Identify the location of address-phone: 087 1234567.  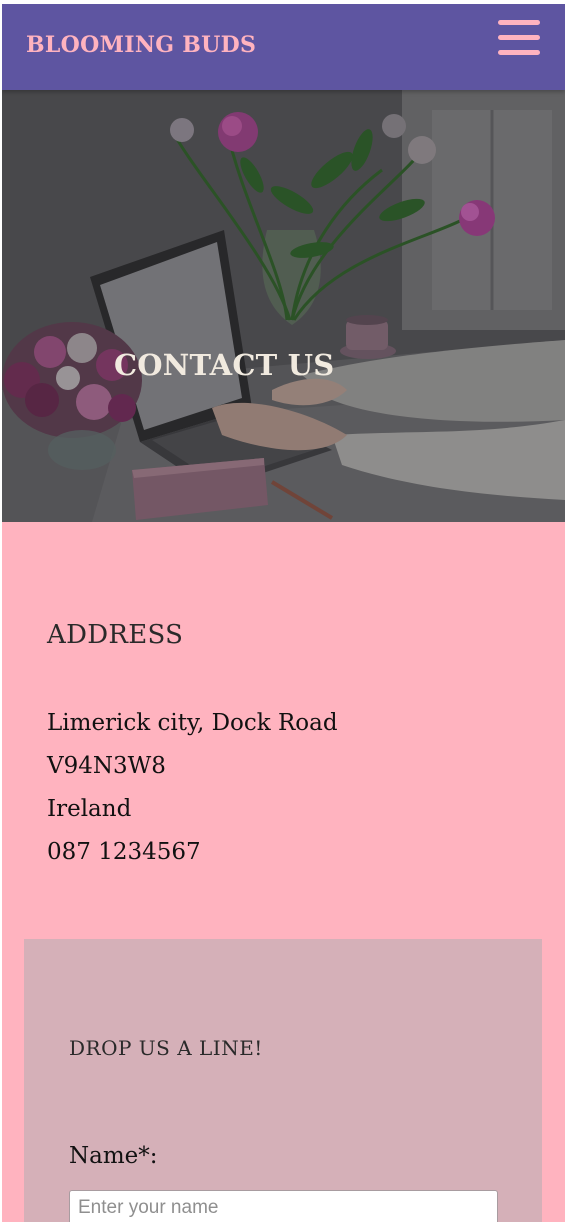
(124, 852).